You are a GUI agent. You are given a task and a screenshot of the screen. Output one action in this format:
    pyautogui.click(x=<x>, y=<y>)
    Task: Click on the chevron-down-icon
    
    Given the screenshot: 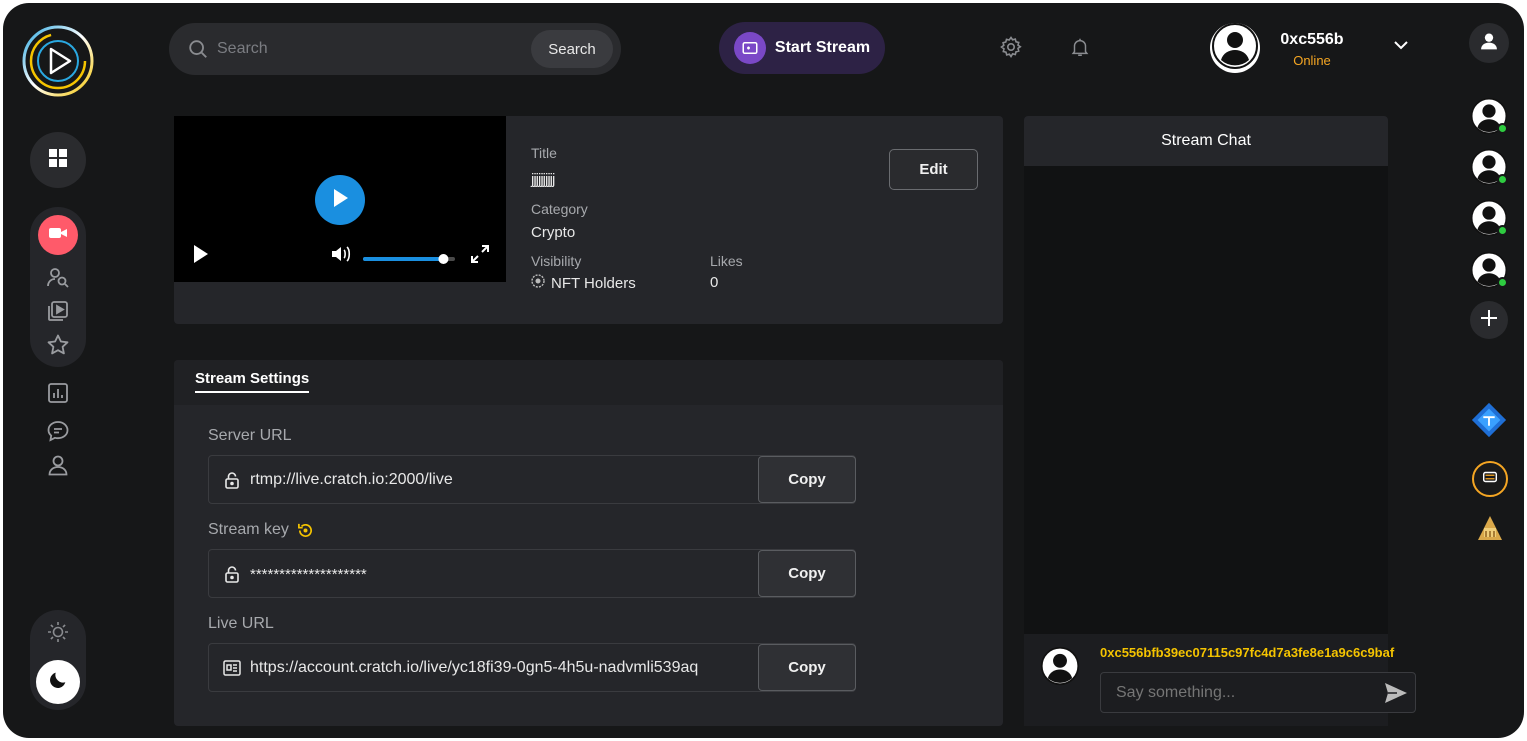 What is the action you would take?
    pyautogui.click(x=1401, y=47)
    